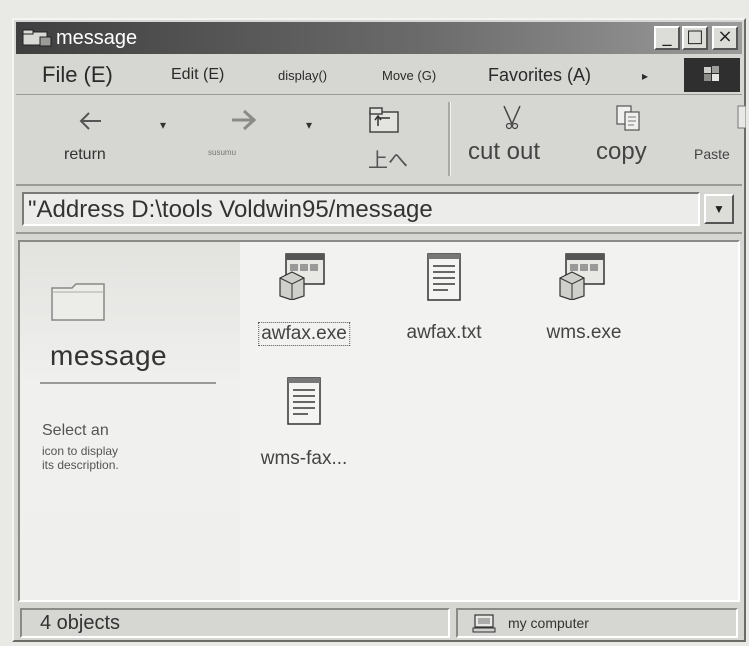 The image size is (749, 646). I want to click on my-computer-icon, so click(484, 623).